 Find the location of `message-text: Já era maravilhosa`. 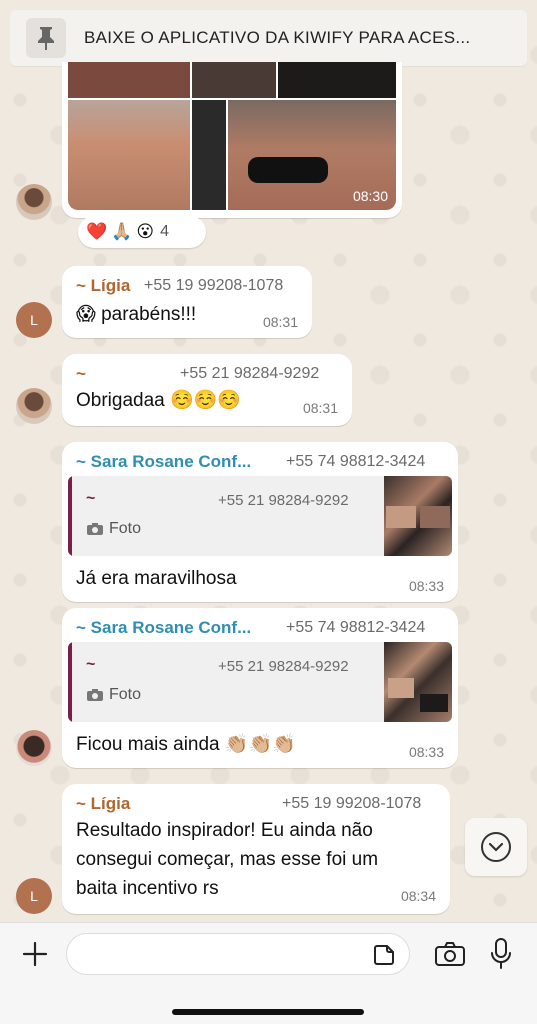

message-text: Já era maravilhosa is located at coordinates (156, 578).